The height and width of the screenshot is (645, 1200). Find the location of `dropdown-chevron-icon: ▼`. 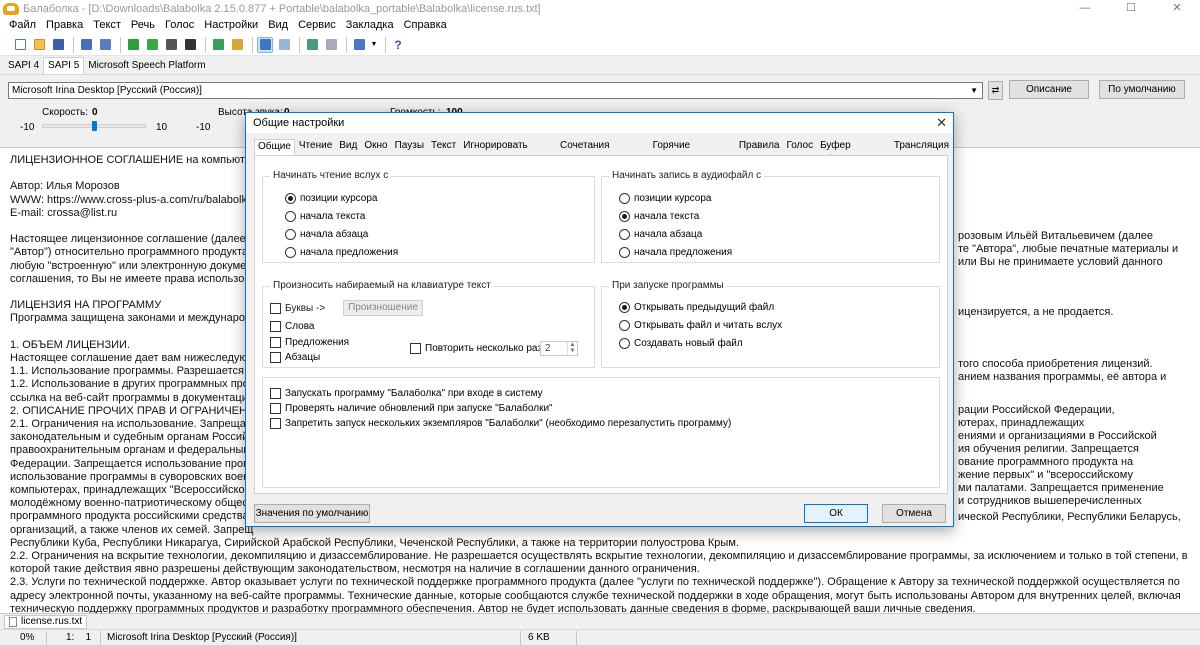

dropdown-chevron-icon: ▼ is located at coordinates (374, 45).